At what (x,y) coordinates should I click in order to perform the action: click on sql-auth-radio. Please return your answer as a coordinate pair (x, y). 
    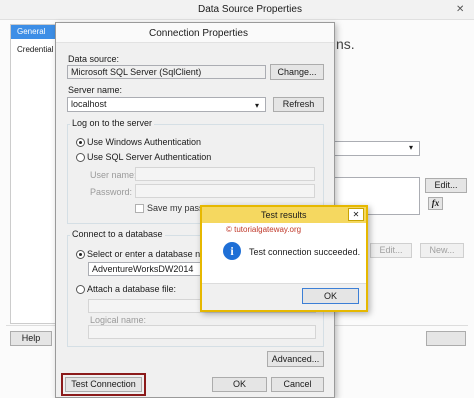
    Looking at the image, I should click on (80, 157).